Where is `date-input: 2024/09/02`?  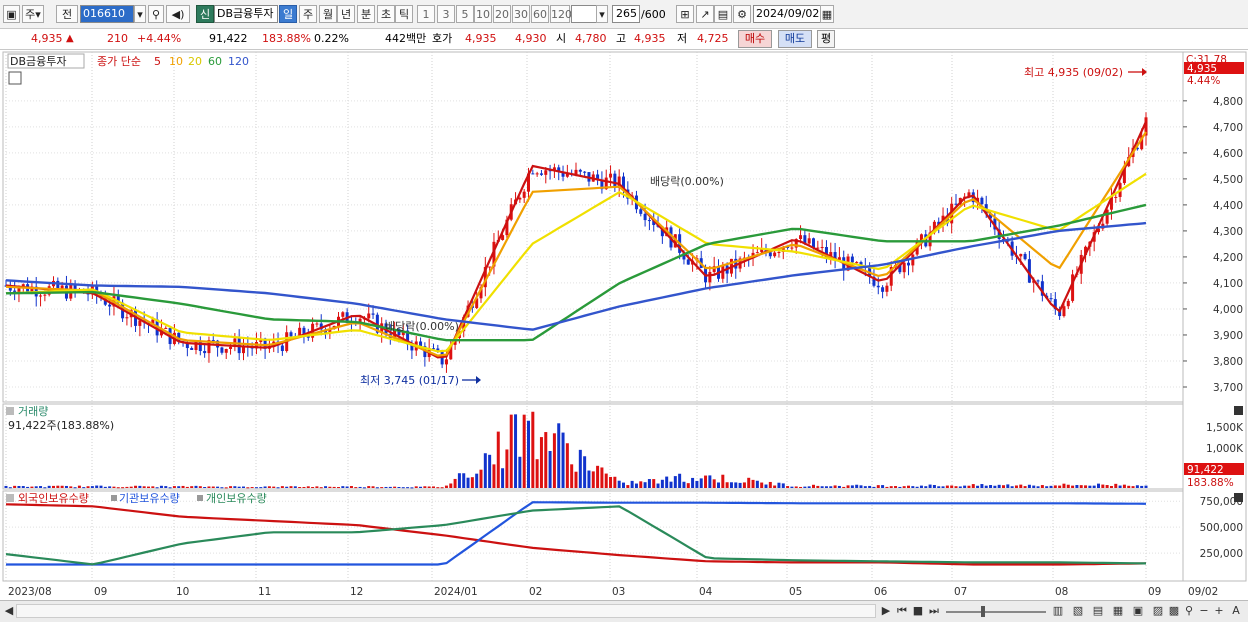
date-input: 2024/09/02 is located at coordinates (787, 14).